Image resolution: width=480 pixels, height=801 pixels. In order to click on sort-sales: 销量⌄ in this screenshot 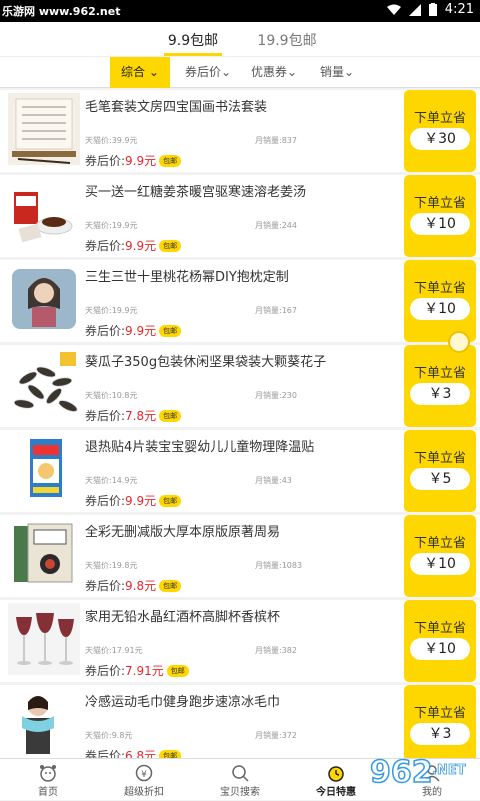, I will do `click(337, 72)`.